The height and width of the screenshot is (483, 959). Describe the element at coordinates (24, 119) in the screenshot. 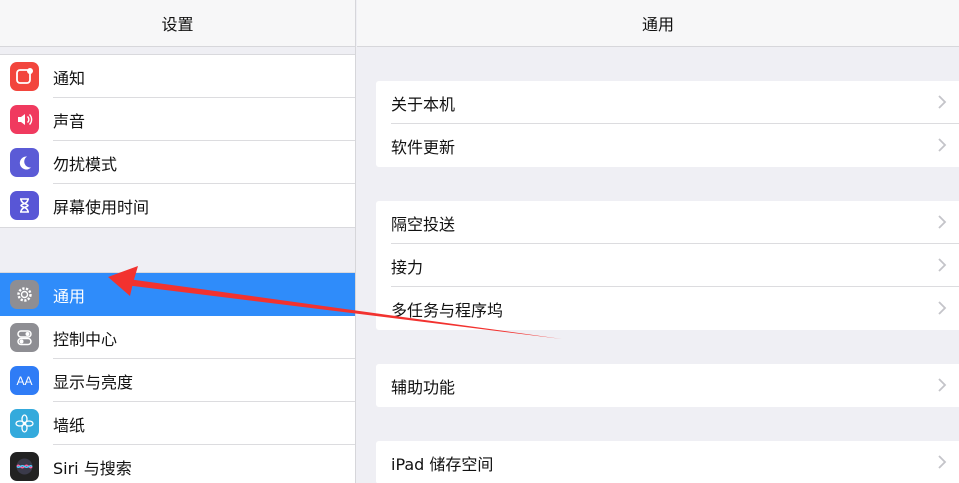

I see `sound-icon` at that location.